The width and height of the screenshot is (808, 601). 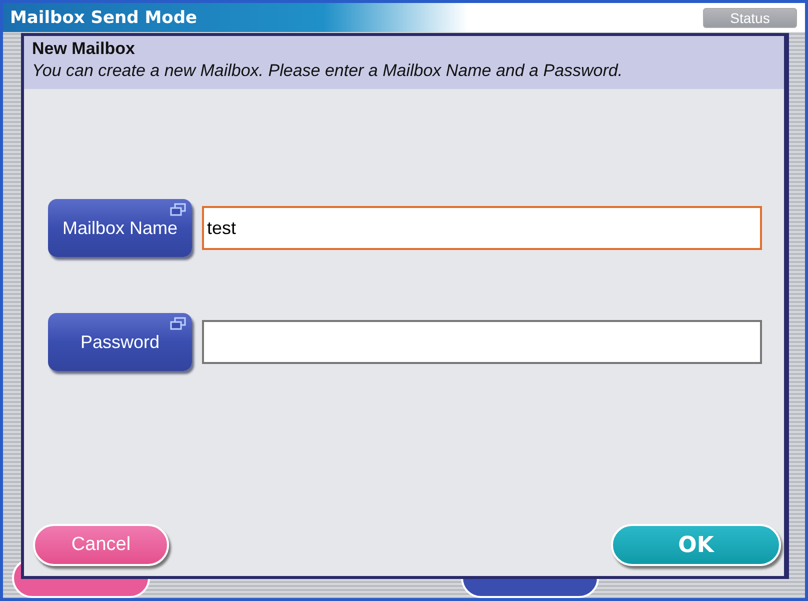 What do you see at coordinates (482, 342) in the screenshot?
I see `text-field` at bounding box center [482, 342].